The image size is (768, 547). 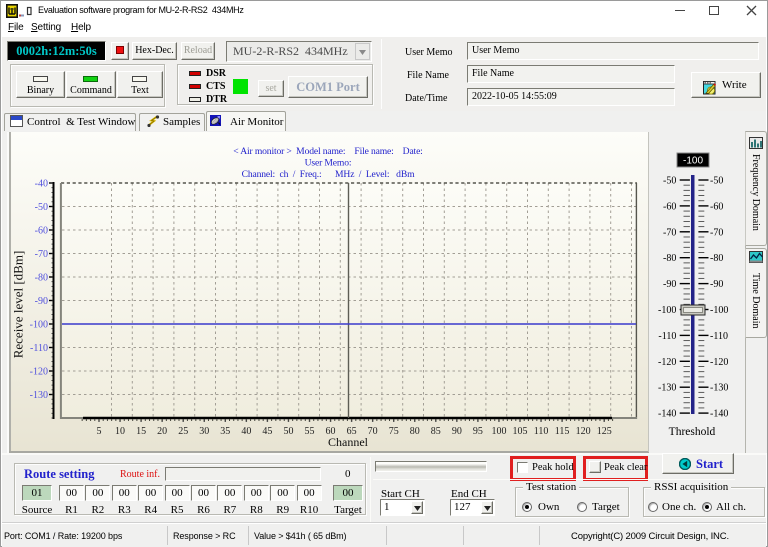 What do you see at coordinates (328, 174) in the screenshot?
I see `svg-text:Channel: ch / Freq.: M: Channel: ch / Freq.: MHz / Level: dBm` at bounding box center [328, 174].